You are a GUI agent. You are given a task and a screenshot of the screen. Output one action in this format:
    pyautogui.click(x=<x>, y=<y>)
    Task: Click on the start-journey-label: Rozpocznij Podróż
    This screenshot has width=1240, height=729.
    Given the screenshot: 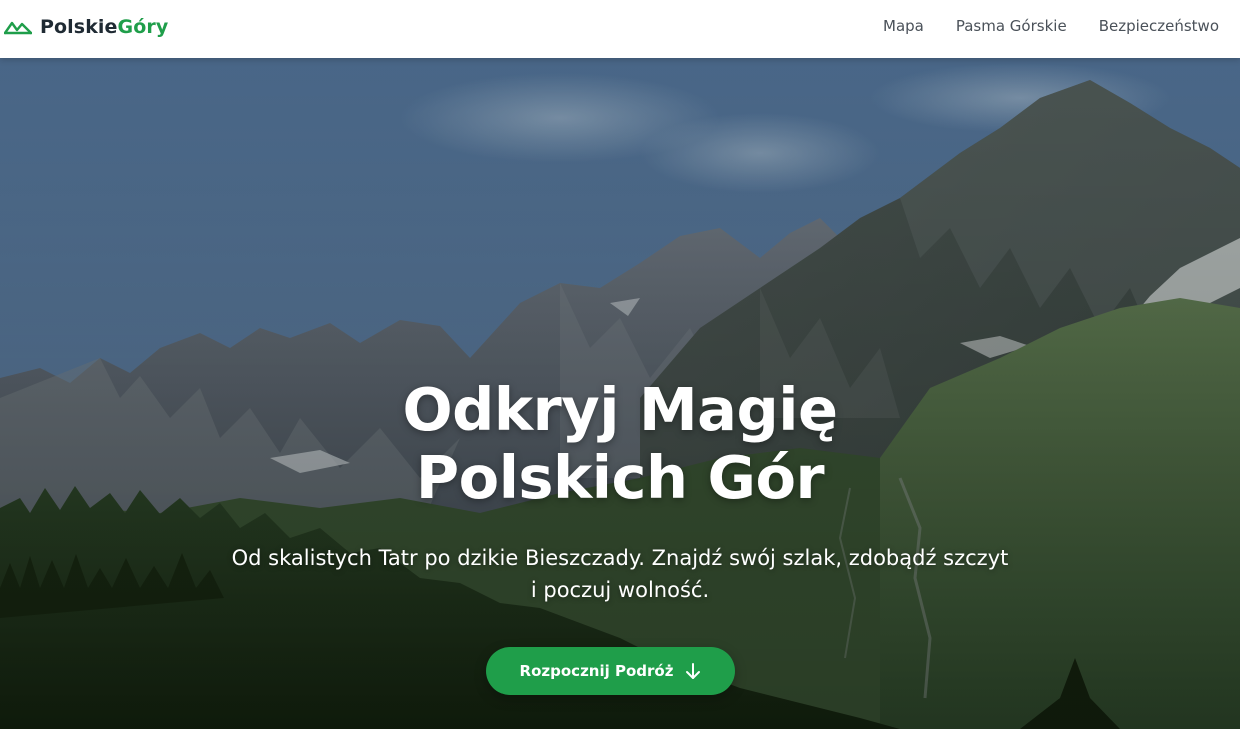 What is the action you would take?
    pyautogui.click(x=596, y=671)
    